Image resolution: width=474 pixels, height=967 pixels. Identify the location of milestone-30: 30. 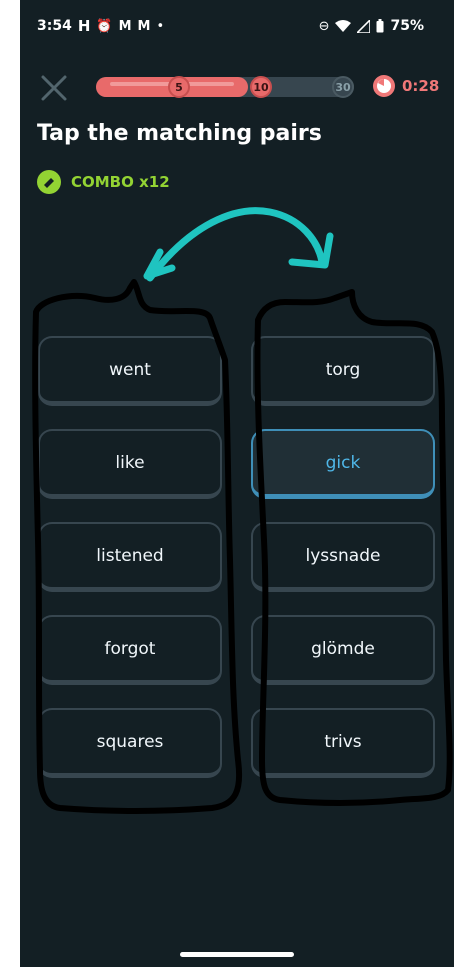
(343, 87).